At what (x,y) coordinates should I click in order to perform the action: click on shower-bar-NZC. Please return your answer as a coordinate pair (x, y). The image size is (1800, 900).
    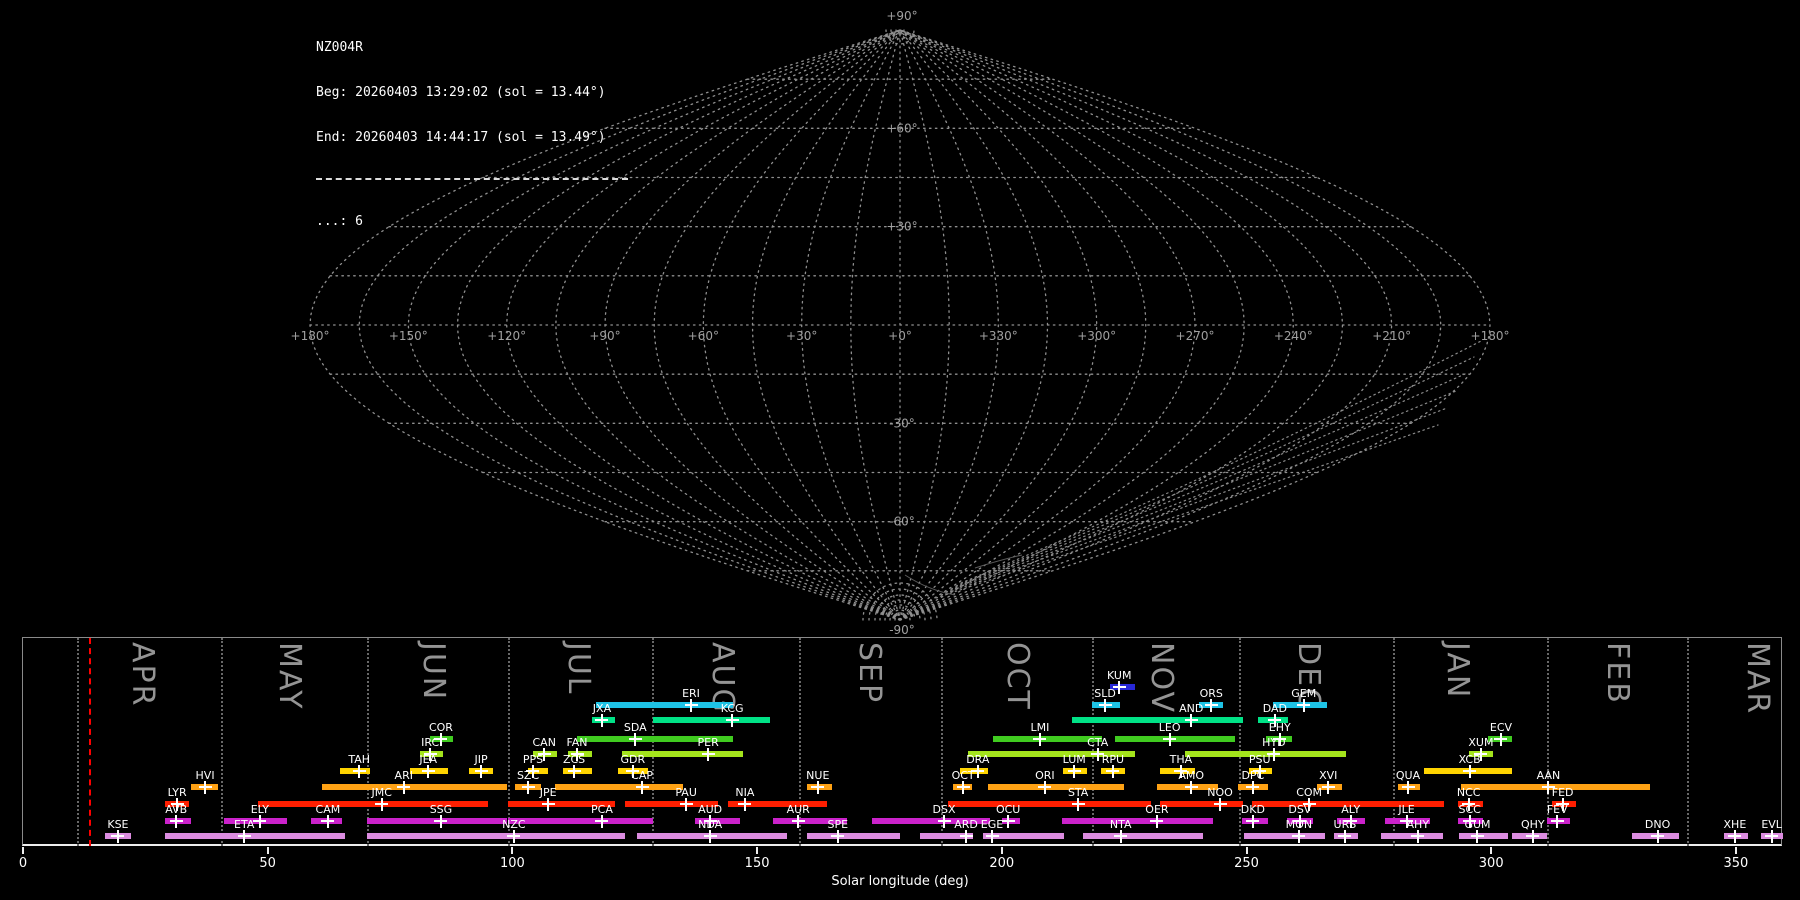
    Looking at the image, I should click on (496, 836).